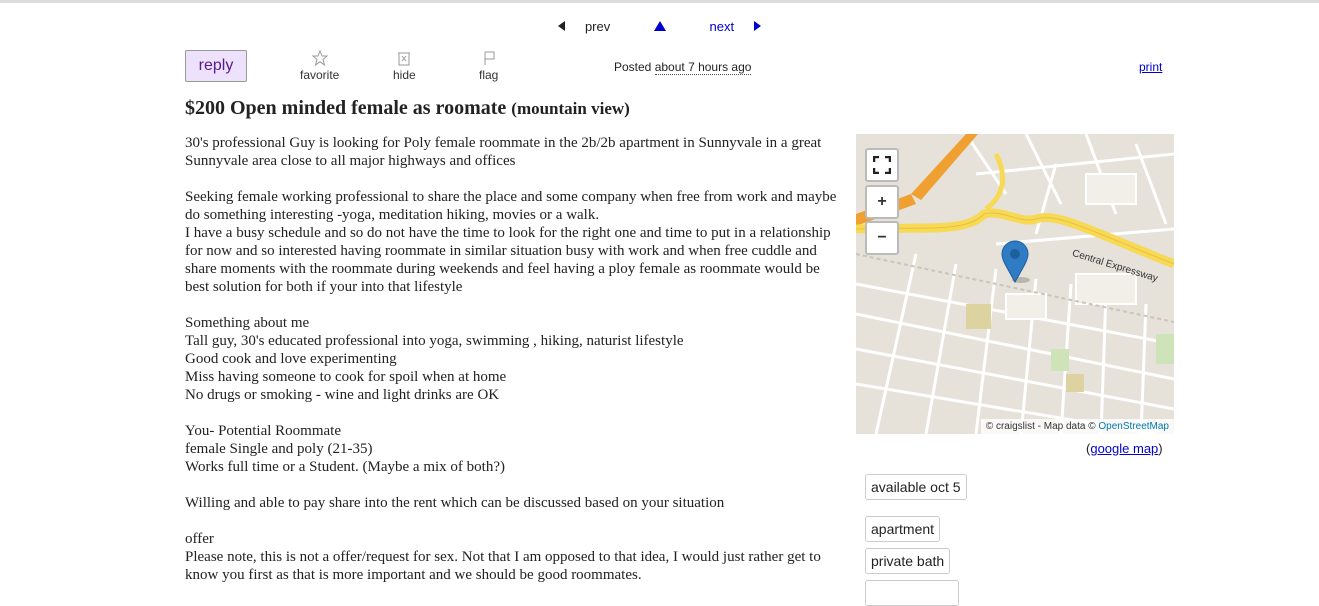 The height and width of the screenshot is (606, 1319). I want to click on openstreetmap-link: OpenStreetMap, so click(1133, 426).